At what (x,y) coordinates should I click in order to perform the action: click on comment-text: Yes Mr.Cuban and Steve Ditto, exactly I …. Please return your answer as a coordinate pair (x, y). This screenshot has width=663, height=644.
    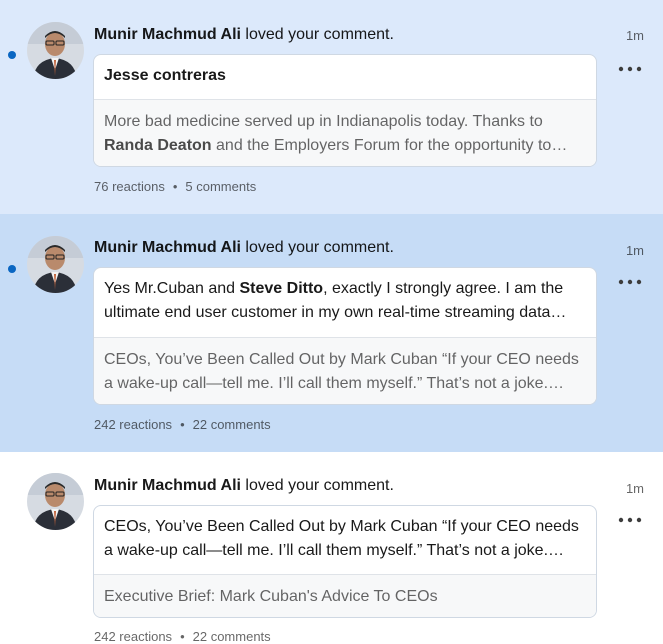
    Looking at the image, I should click on (334, 300).